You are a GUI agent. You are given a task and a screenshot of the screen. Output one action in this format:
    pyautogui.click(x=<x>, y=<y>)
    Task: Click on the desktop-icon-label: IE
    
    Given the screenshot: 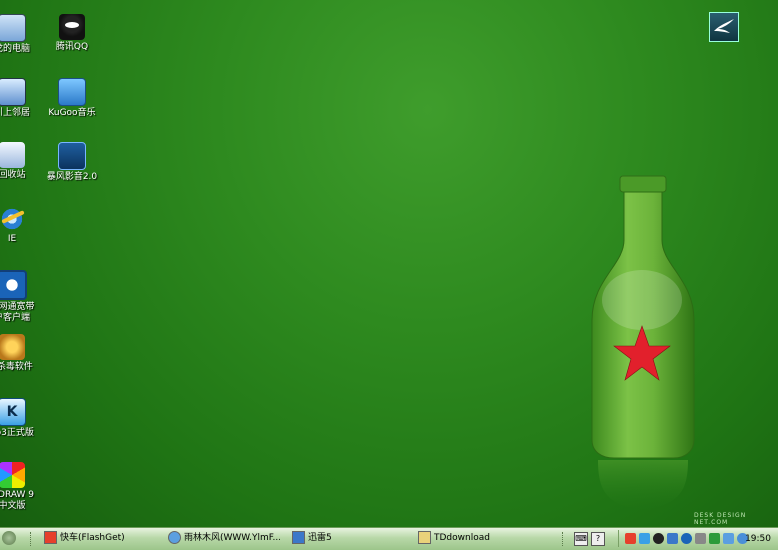 What is the action you would take?
    pyautogui.click(x=12, y=239)
    